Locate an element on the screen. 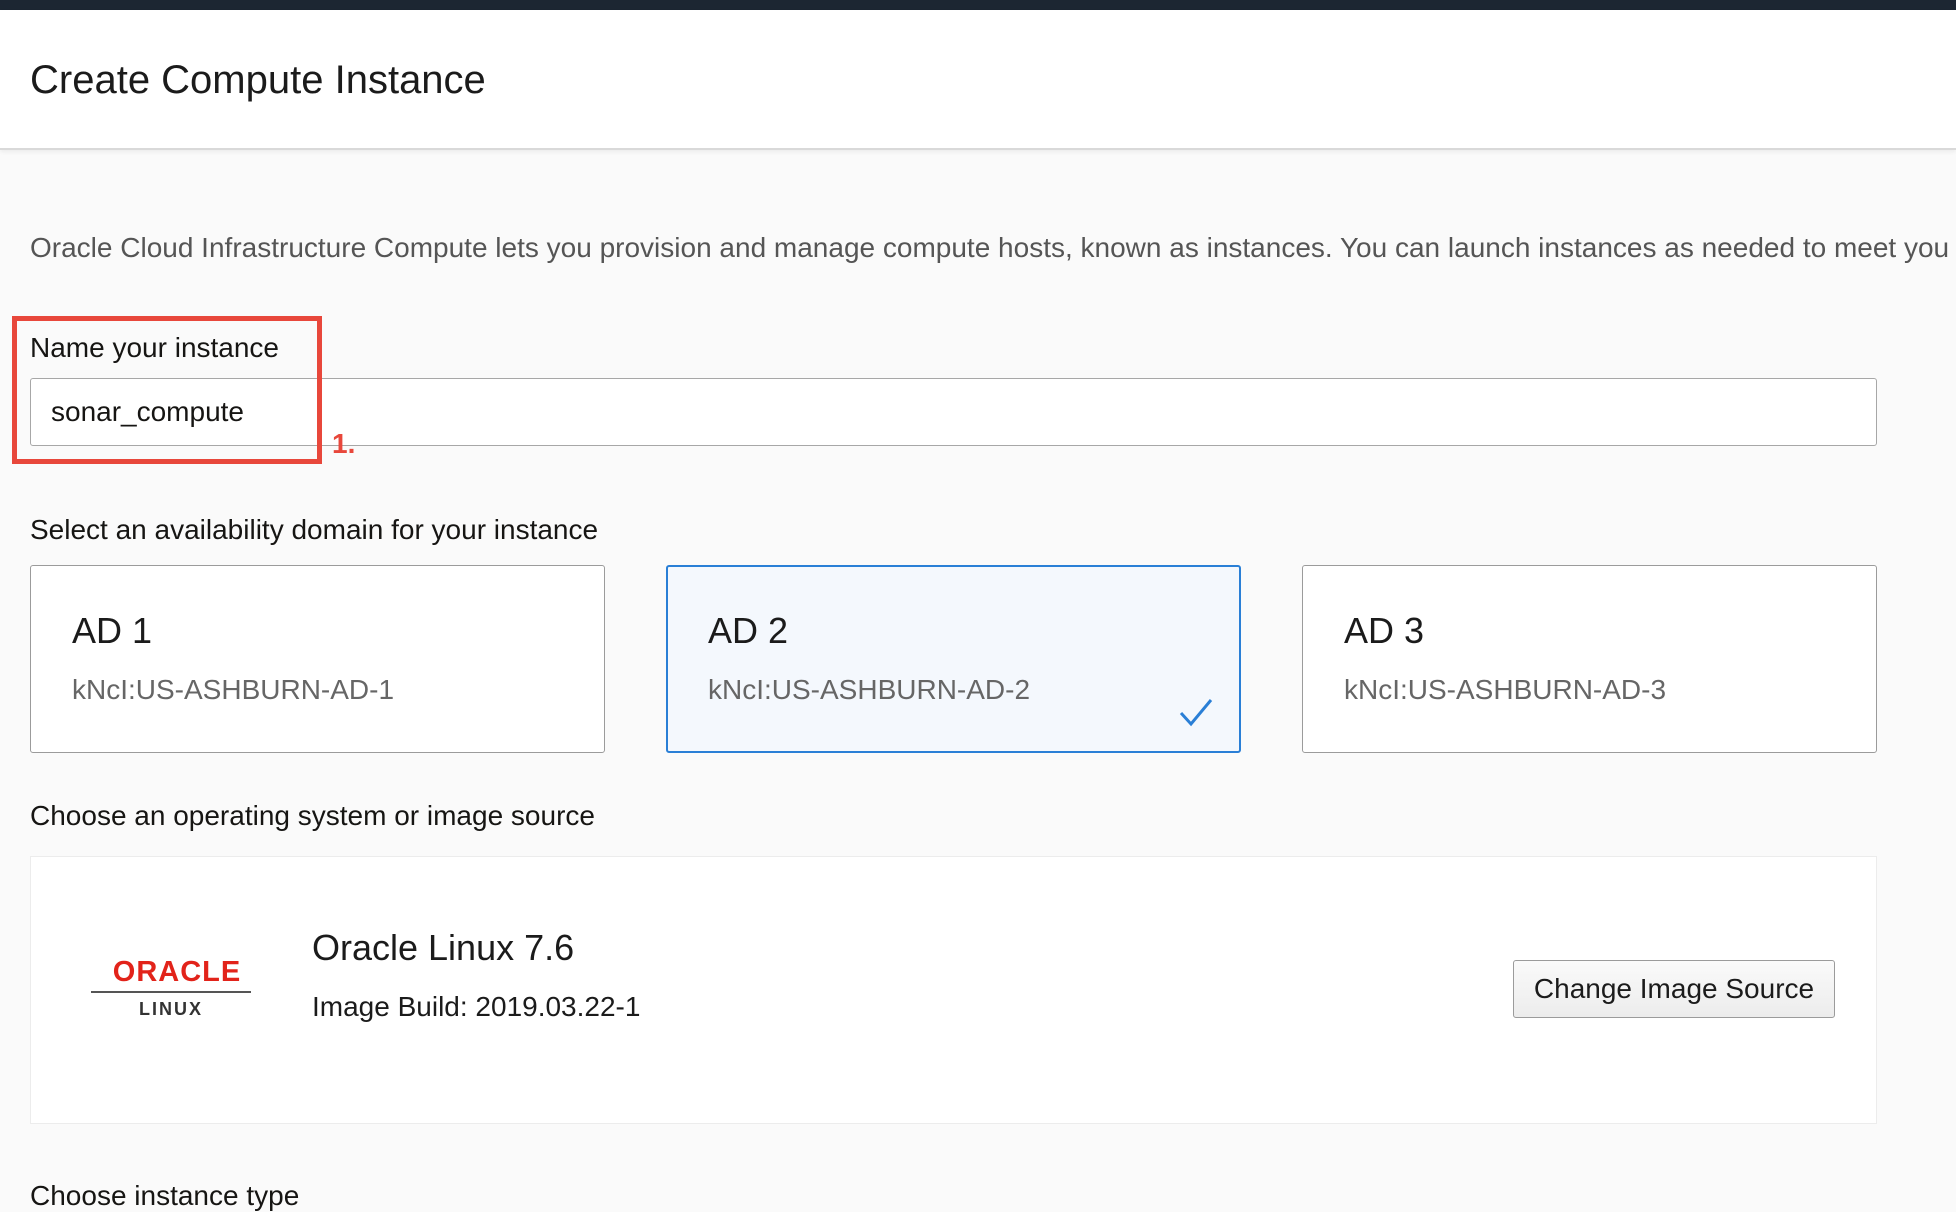  instance-type-label: Choose instance type is located at coordinates (165, 1195).